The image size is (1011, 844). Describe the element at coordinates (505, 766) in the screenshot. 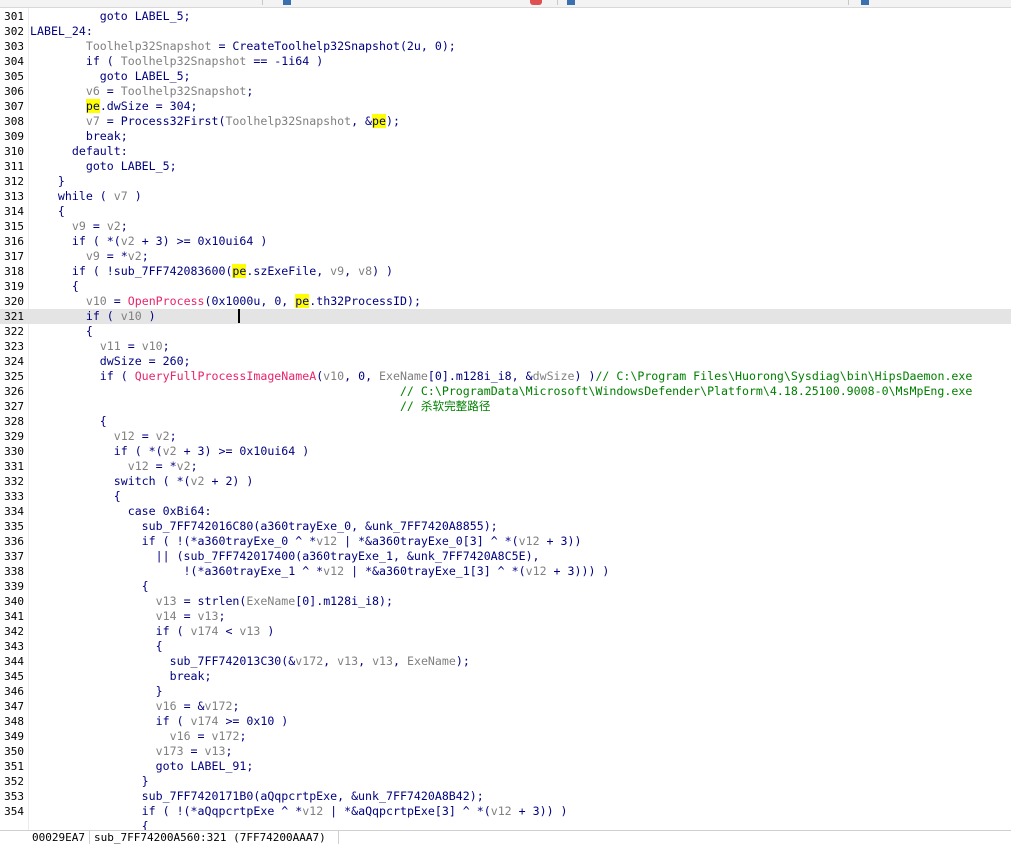

I see `code-line: 351 goto LABEL_91;` at that location.